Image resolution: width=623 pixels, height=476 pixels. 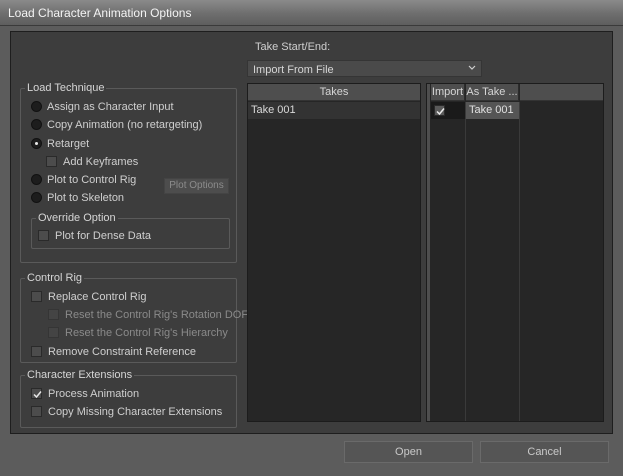 What do you see at coordinates (428, 252) in the screenshot?
I see `panel-splitter` at bounding box center [428, 252].